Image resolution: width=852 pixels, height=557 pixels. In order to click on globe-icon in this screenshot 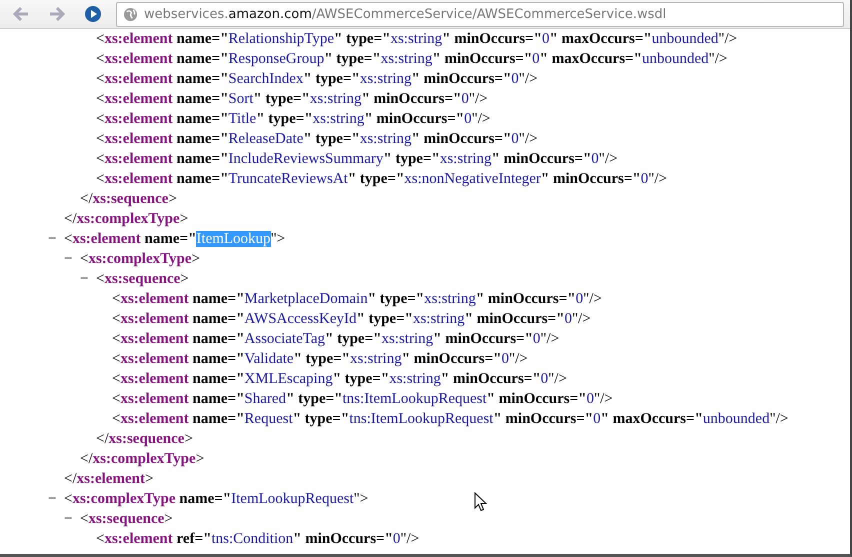, I will do `click(130, 14)`.